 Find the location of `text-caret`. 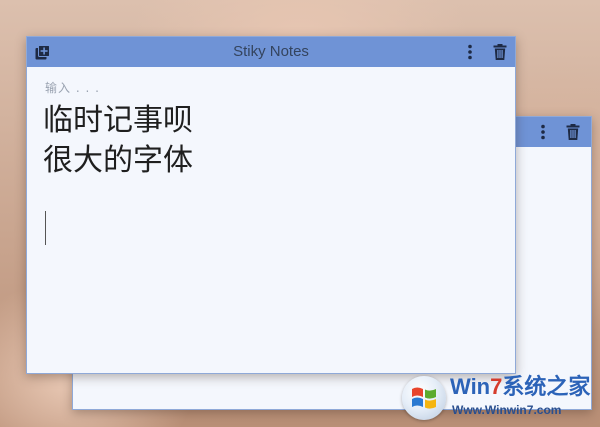

text-caret is located at coordinates (45, 228).